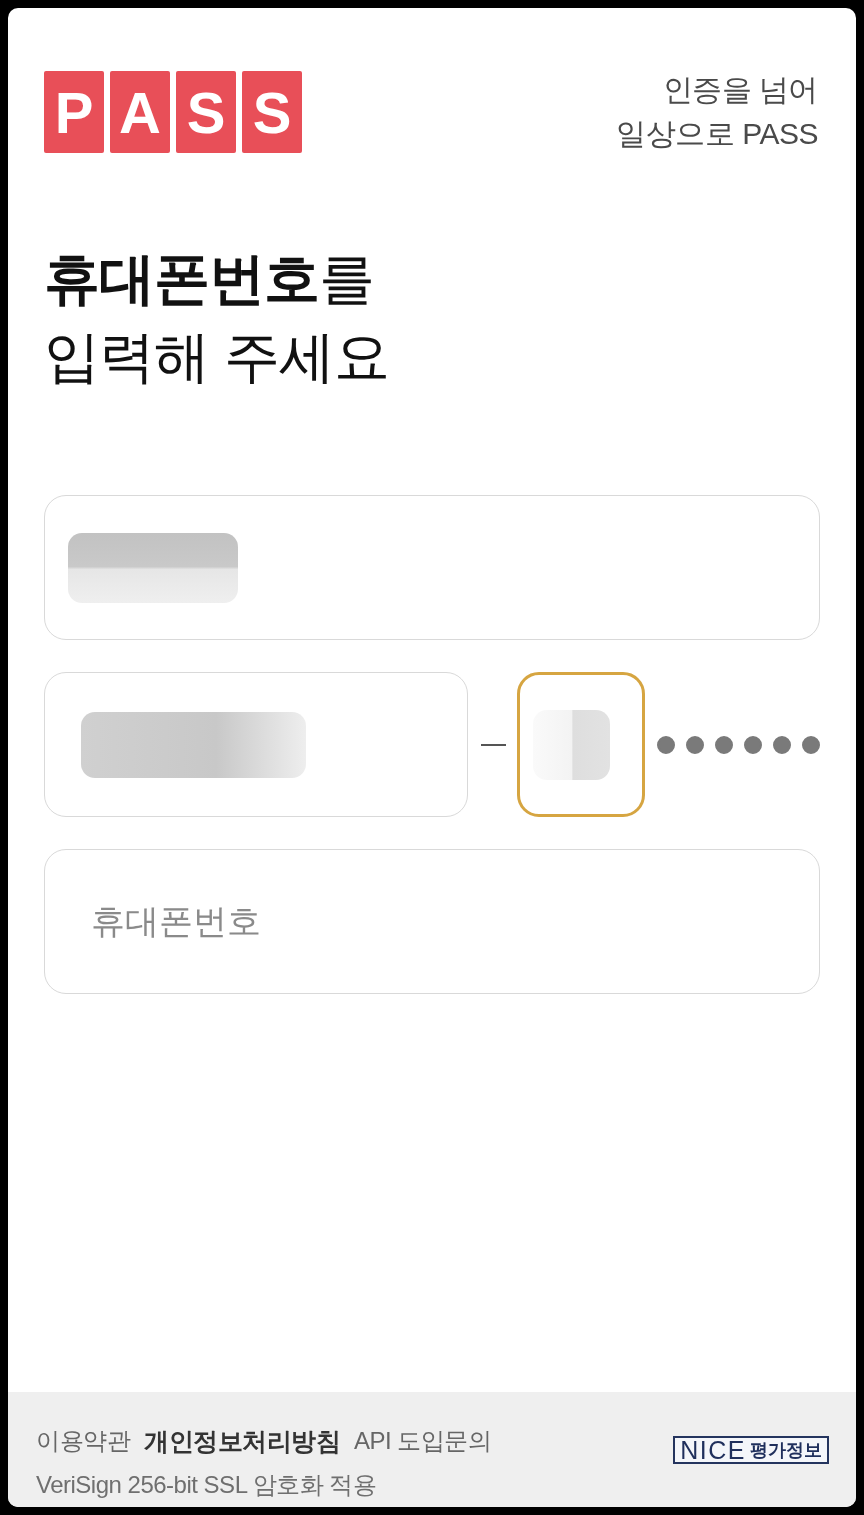 The height and width of the screenshot is (1515, 864). I want to click on tagline: 인증을 넘어 일상으로 PASS, so click(717, 112).